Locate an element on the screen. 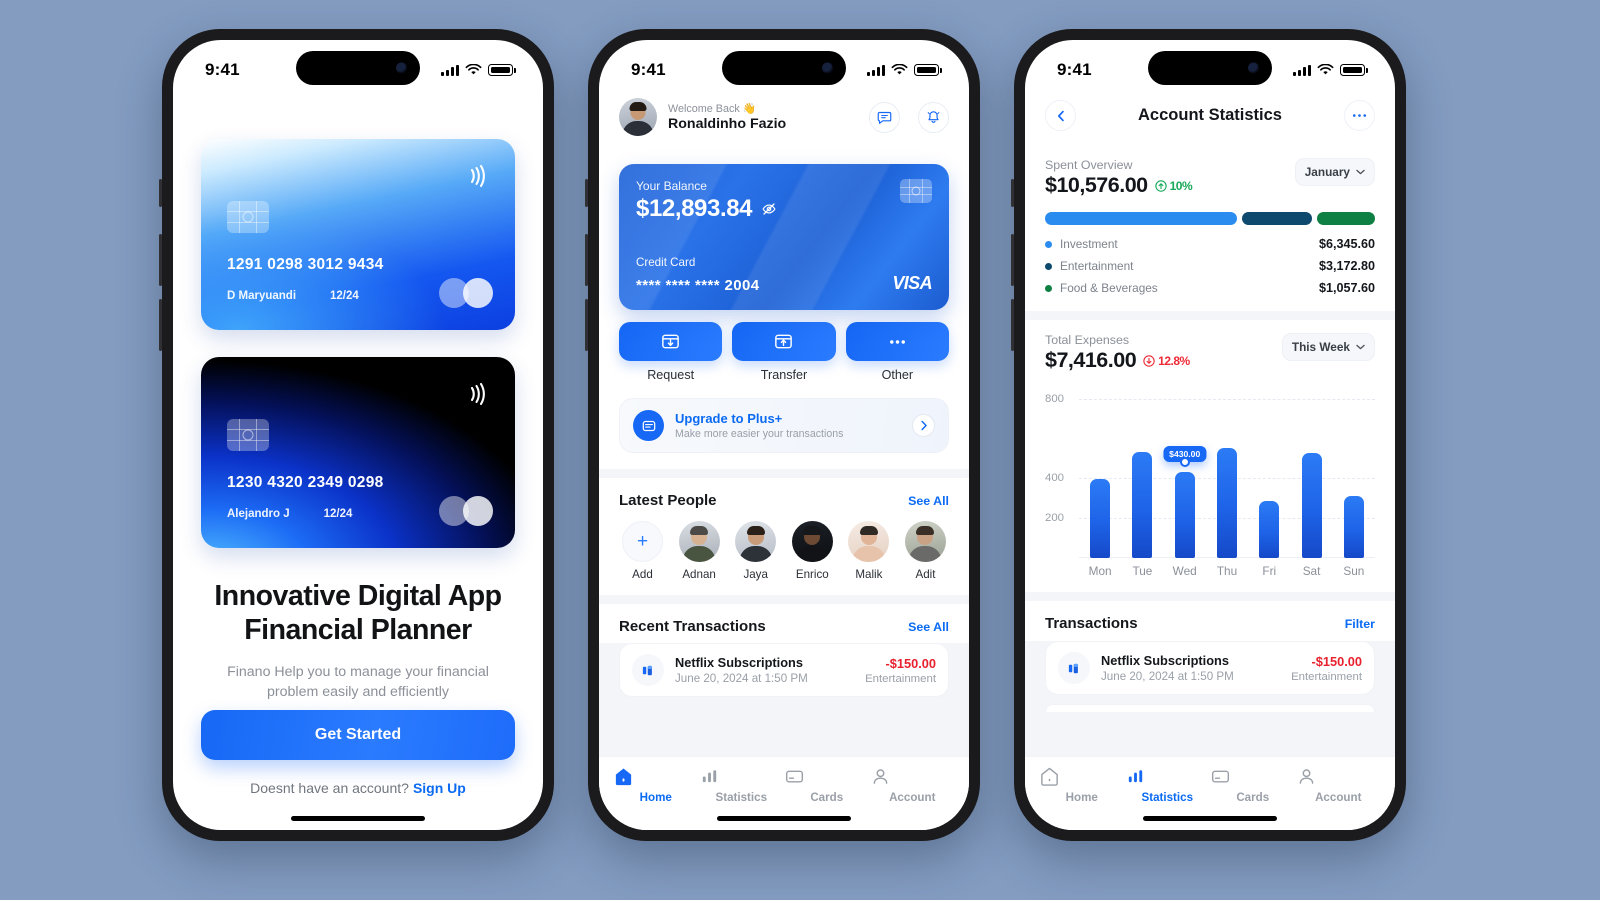  recent-transactions-see-all: See All is located at coordinates (928, 627).